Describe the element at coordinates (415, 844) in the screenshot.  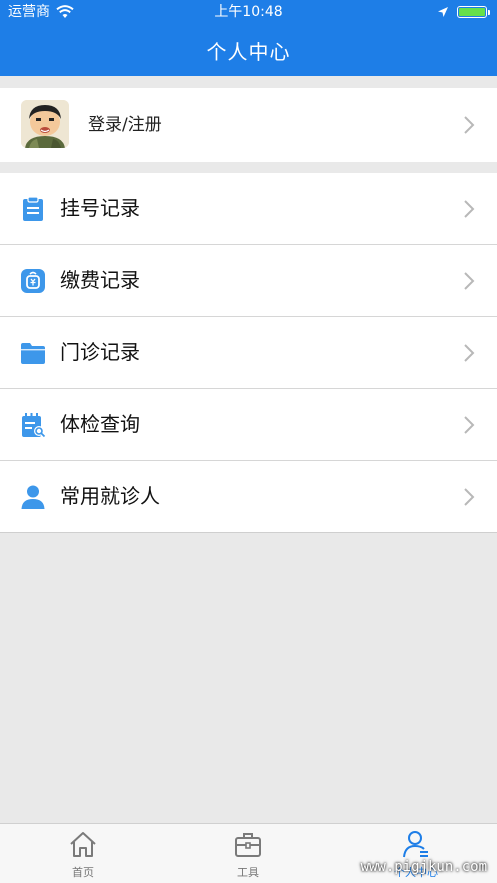
I see `user-icon` at that location.